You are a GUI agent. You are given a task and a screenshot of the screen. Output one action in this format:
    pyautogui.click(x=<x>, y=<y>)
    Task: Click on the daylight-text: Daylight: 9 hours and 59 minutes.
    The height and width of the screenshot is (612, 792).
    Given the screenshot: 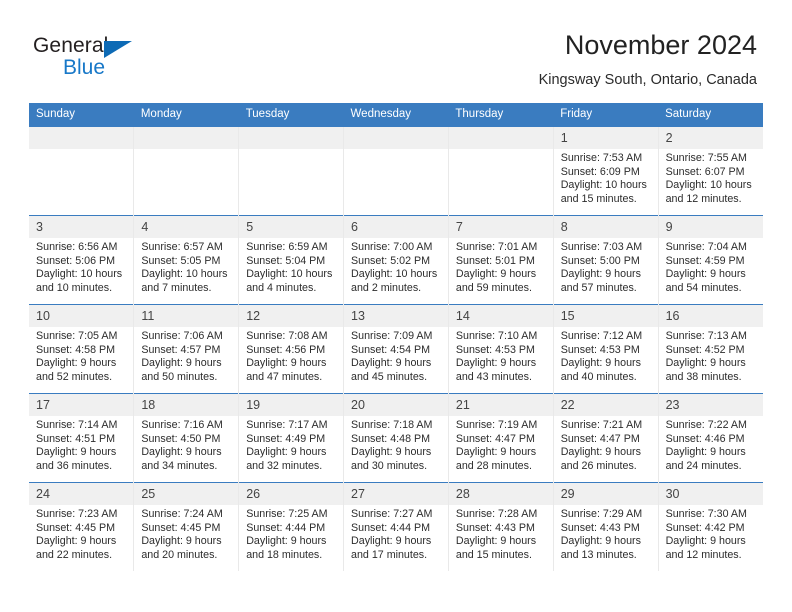 What is the action you would take?
    pyautogui.click(x=496, y=281)
    